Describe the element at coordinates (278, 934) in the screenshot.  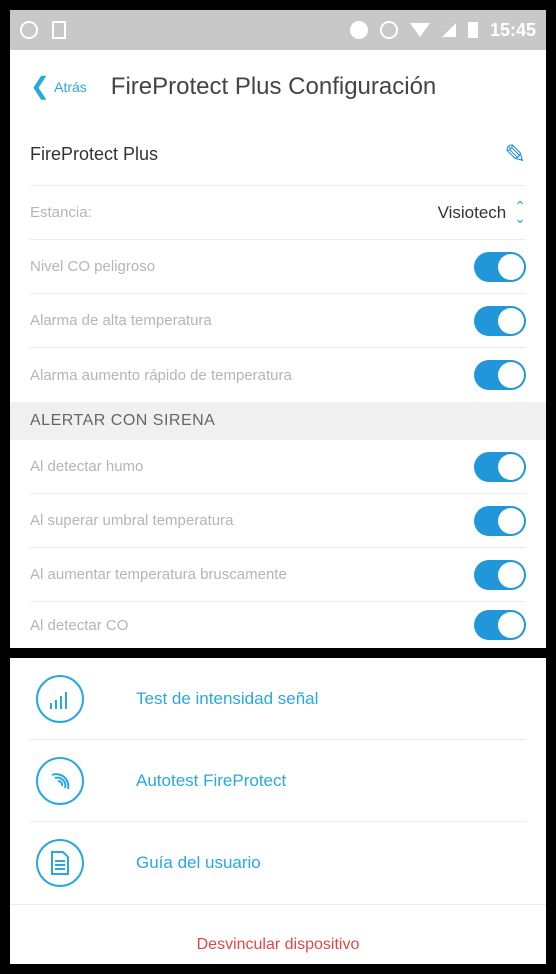
I see `unlink-device-button: Desvincular dispositivo` at that location.